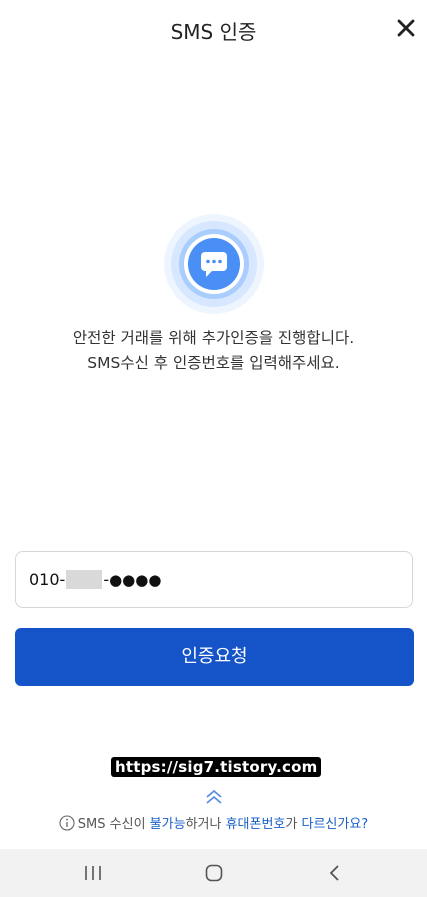 The width and height of the screenshot is (427, 897). Describe the element at coordinates (67, 823) in the screenshot. I see `info-icon` at that location.